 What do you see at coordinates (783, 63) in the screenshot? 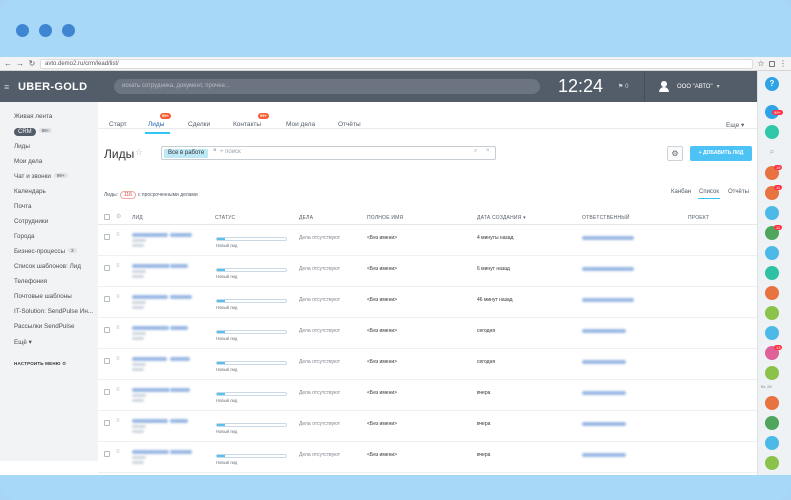
I see `browser-menu-icon: ⋮` at bounding box center [783, 63].